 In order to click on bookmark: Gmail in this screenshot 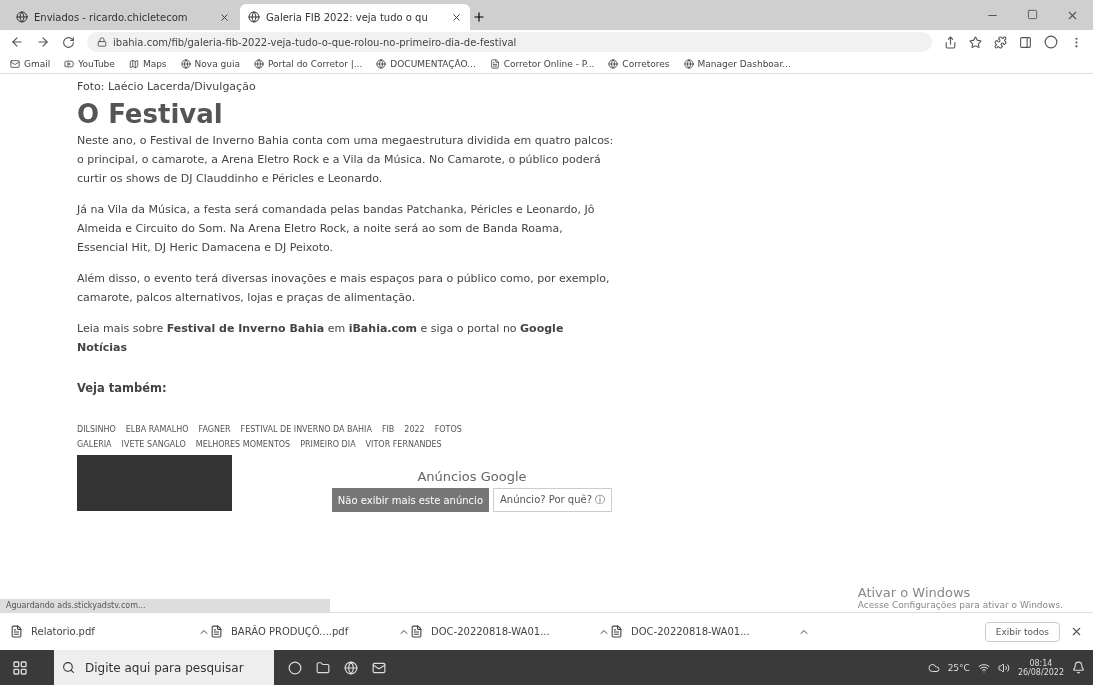, I will do `click(37, 63)`.